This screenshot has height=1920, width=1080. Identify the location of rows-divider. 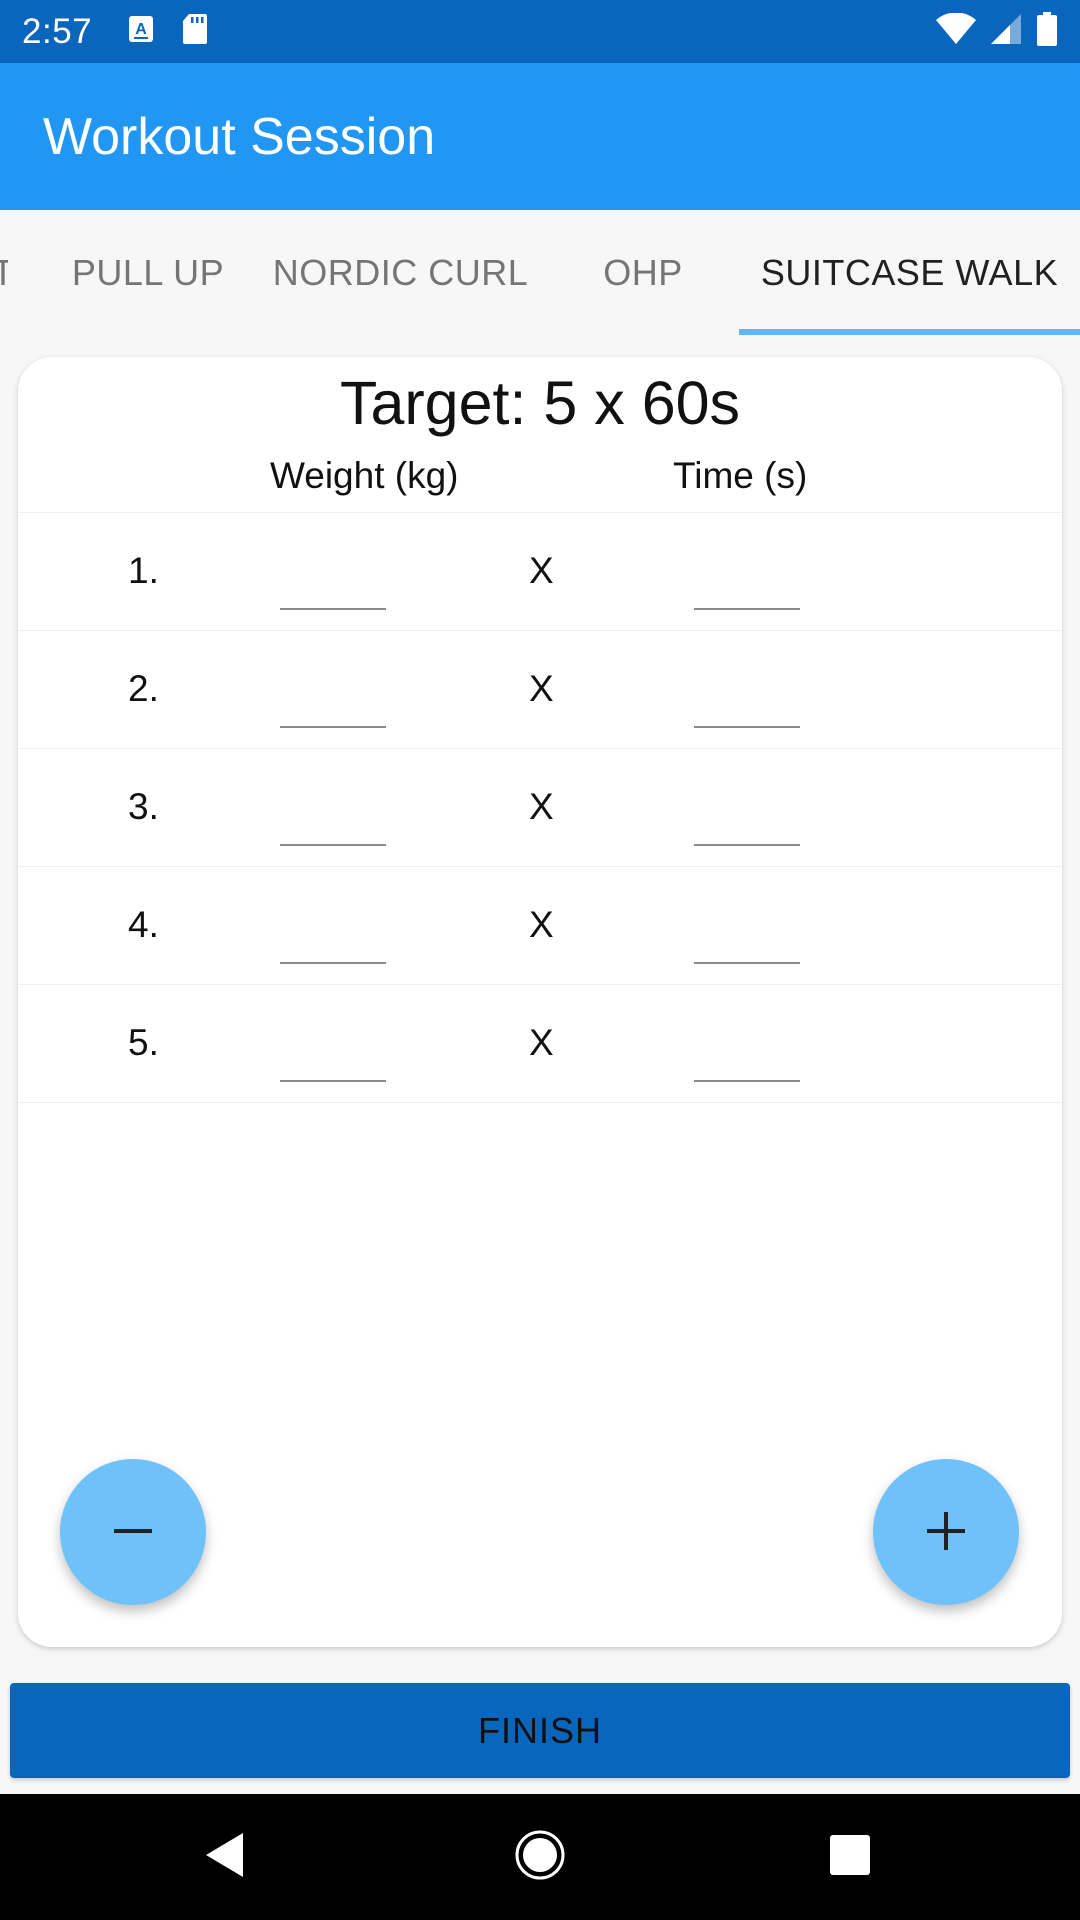
(540, 1102).